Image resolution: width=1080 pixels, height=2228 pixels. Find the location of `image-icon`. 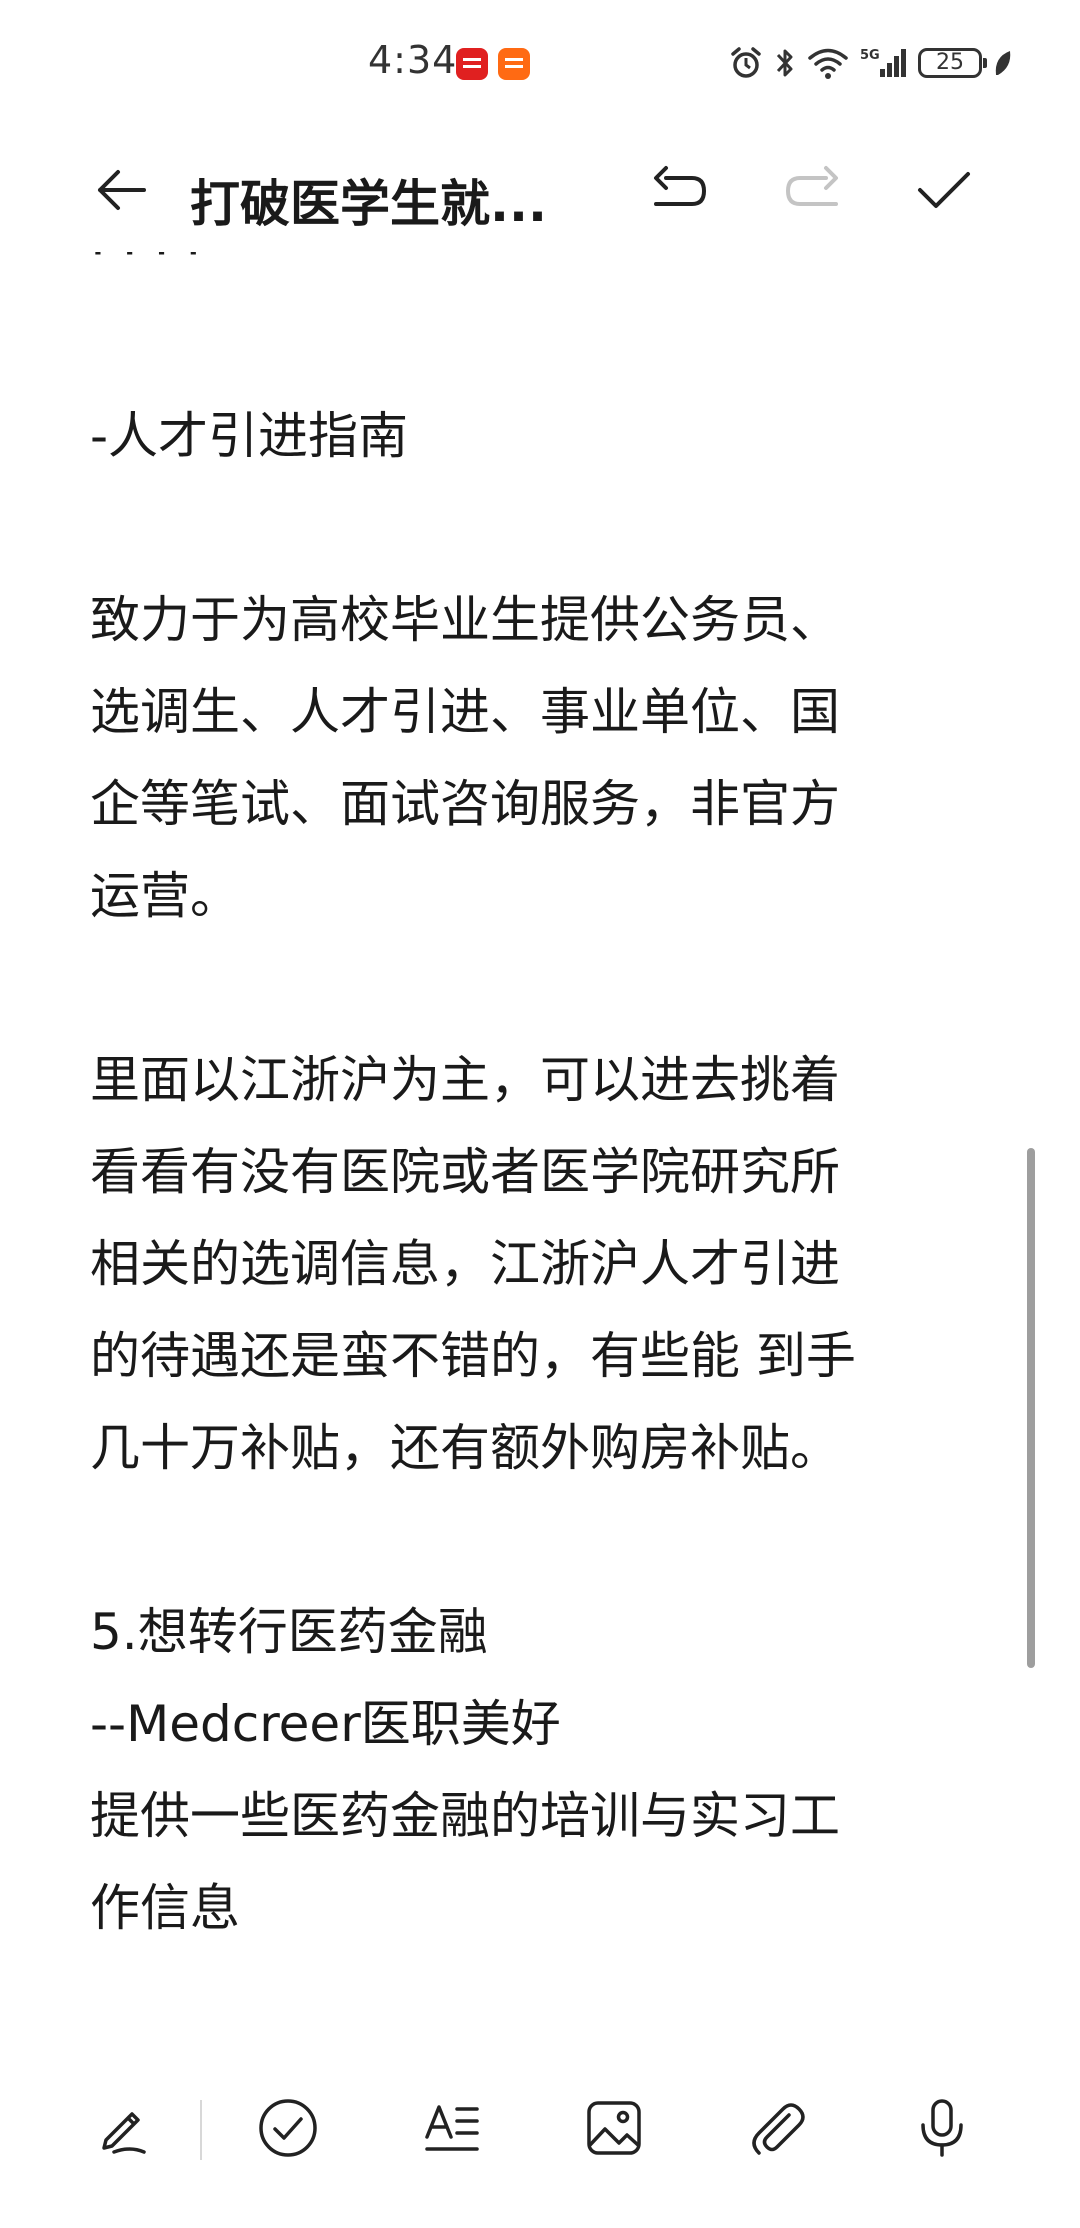

image-icon is located at coordinates (614, 2128).